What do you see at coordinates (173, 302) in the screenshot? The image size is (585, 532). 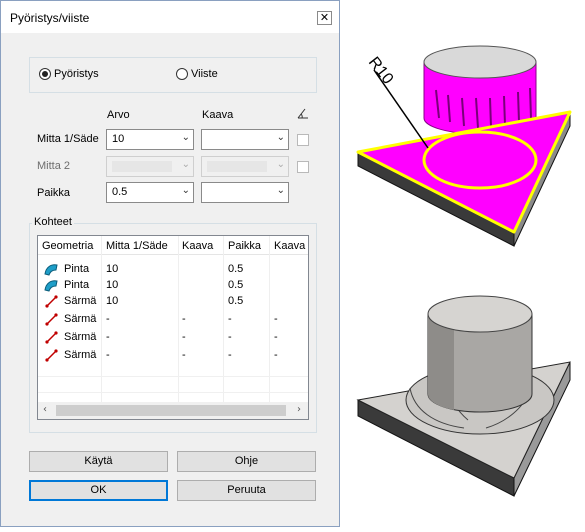 I see `table-row: Särmä 10 0.5` at bounding box center [173, 302].